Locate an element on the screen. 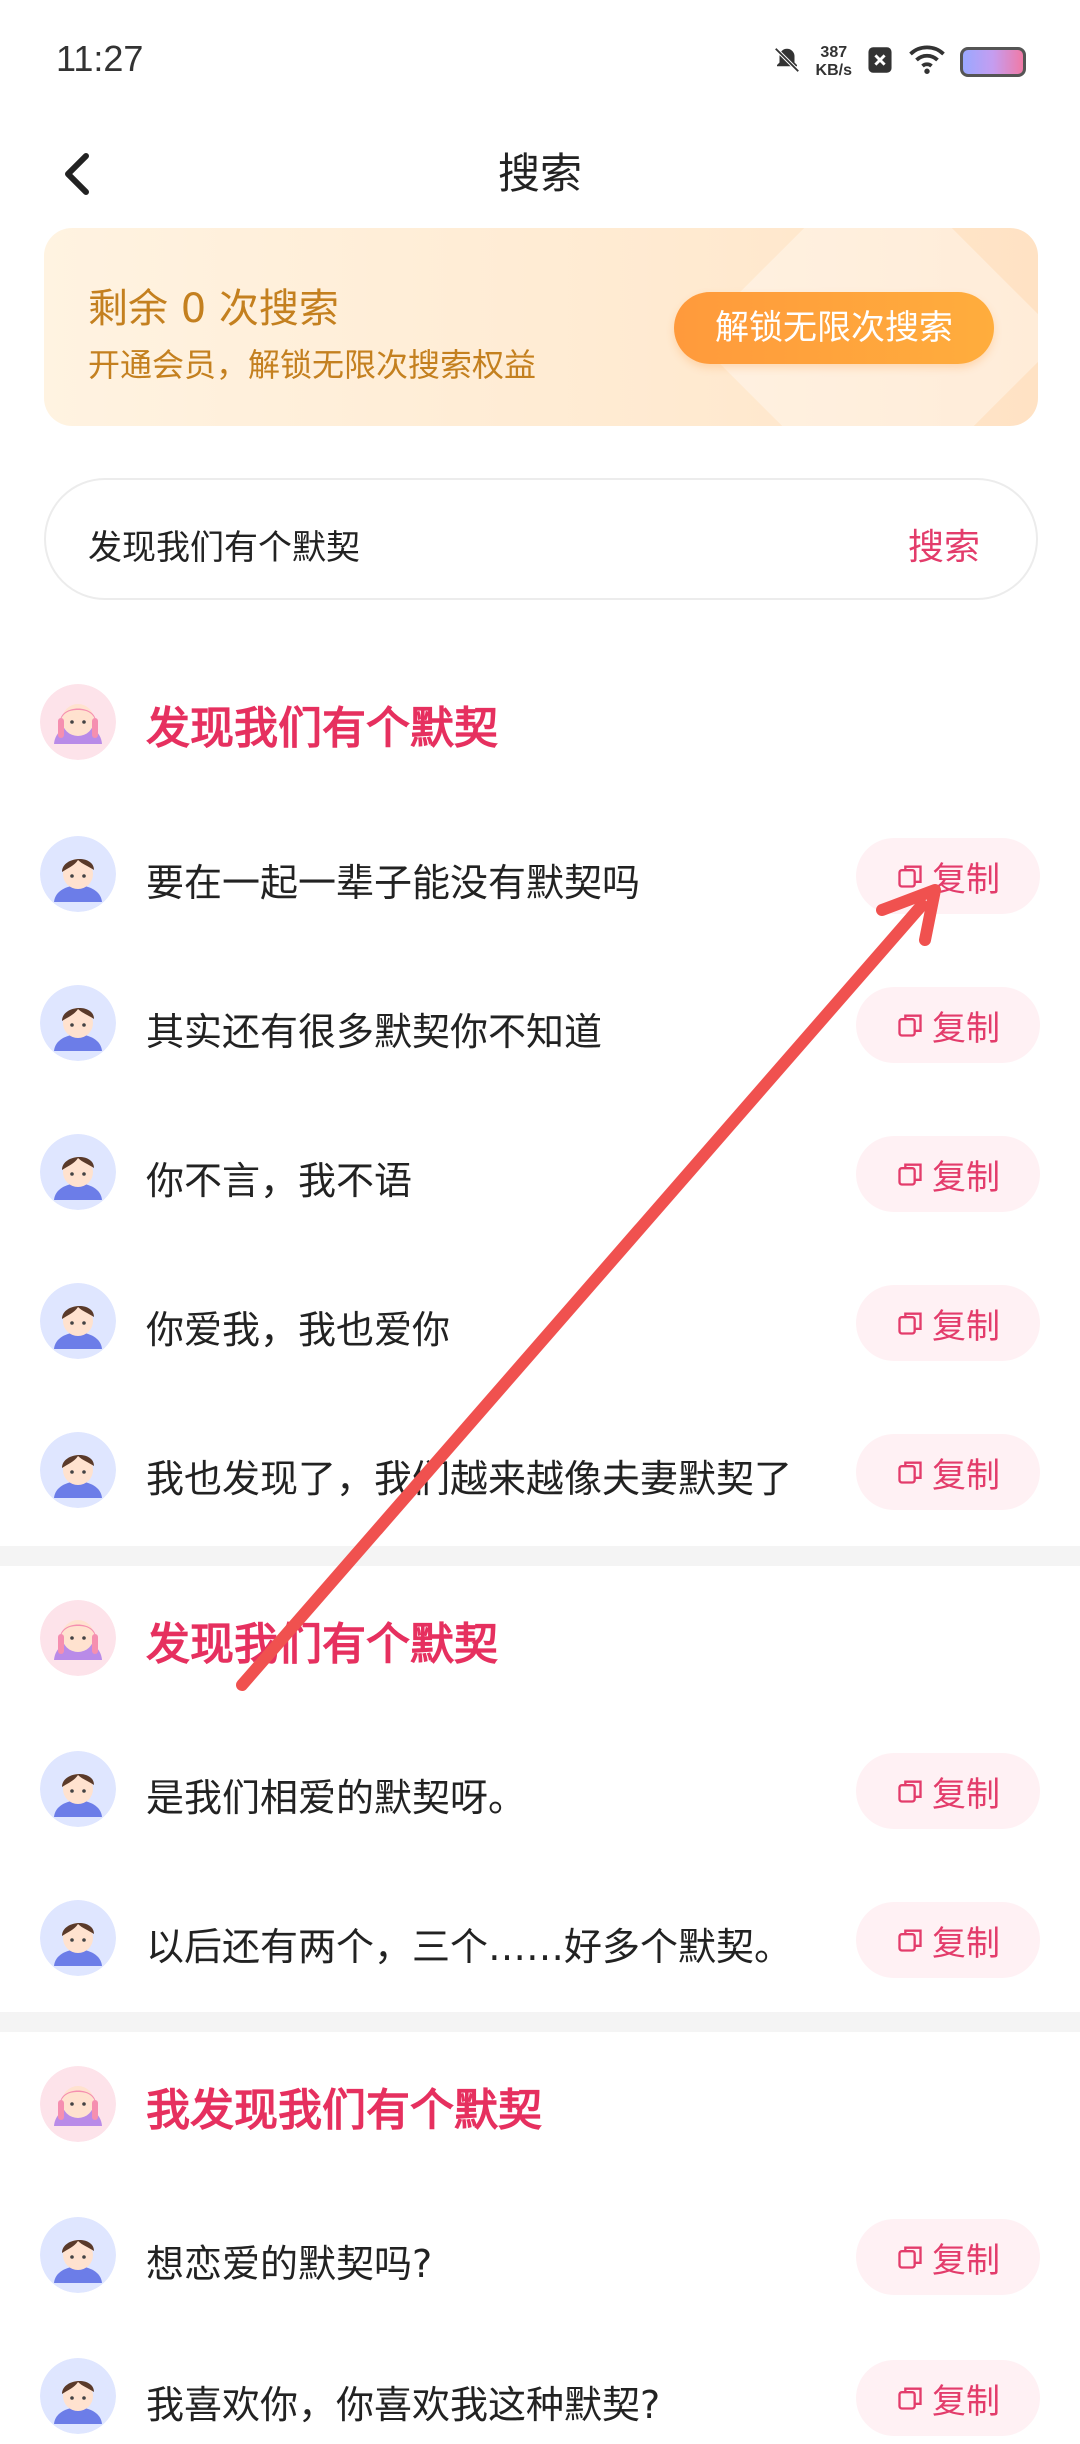 The height and width of the screenshot is (2444, 1080). unlock-unlimited-button: 解锁无限次搜索 is located at coordinates (834, 328).